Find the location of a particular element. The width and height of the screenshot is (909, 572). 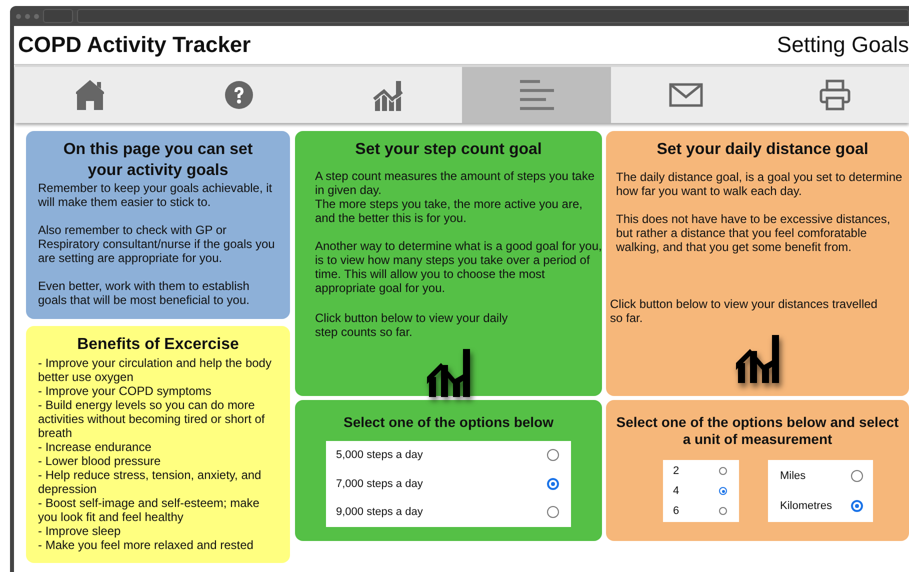

list-item: - Increase endurance is located at coordinates (95, 447).